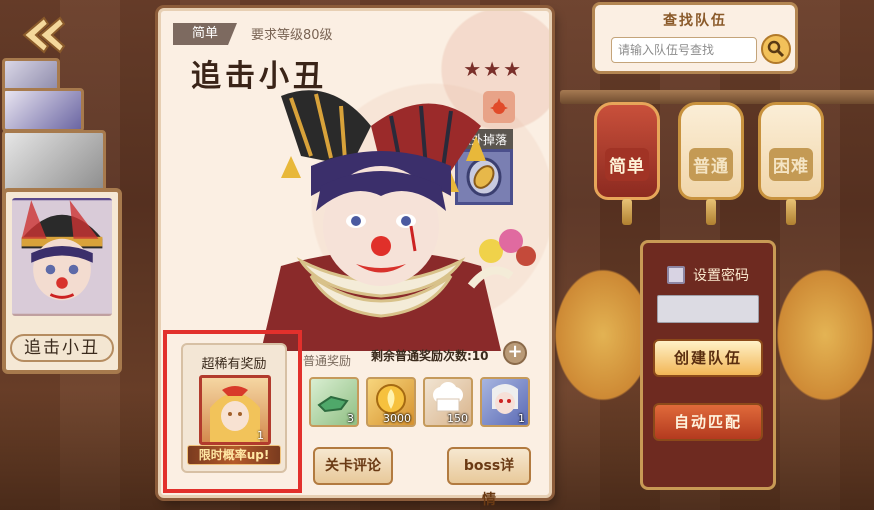  Describe the element at coordinates (334, 402) in the screenshot. I see `reward-item: 3` at that location.